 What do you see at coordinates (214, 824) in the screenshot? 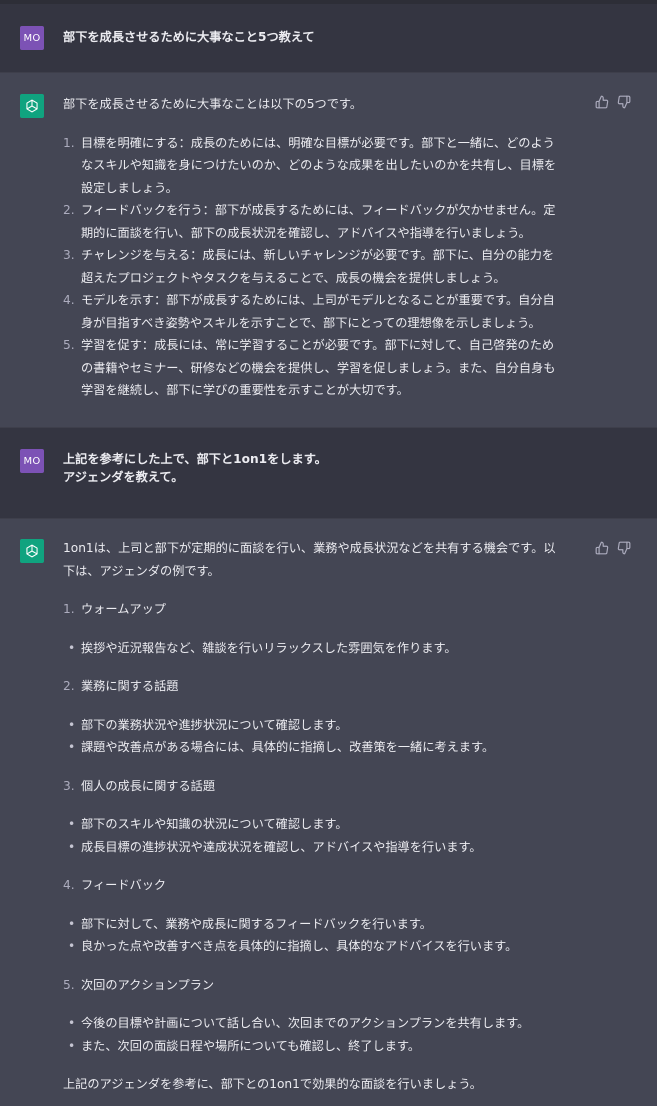
I see `bullet-text: 部下のスキルや知識の状況について確認します。` at bounding box center [214, 824].